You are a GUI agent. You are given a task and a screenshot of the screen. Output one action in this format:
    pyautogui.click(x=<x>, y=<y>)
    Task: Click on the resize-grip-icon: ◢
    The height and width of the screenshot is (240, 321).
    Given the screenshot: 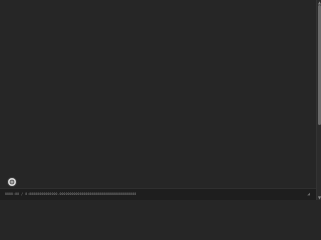 What is the action you would take?
    pyautogui.click(x=308, y=194)
    